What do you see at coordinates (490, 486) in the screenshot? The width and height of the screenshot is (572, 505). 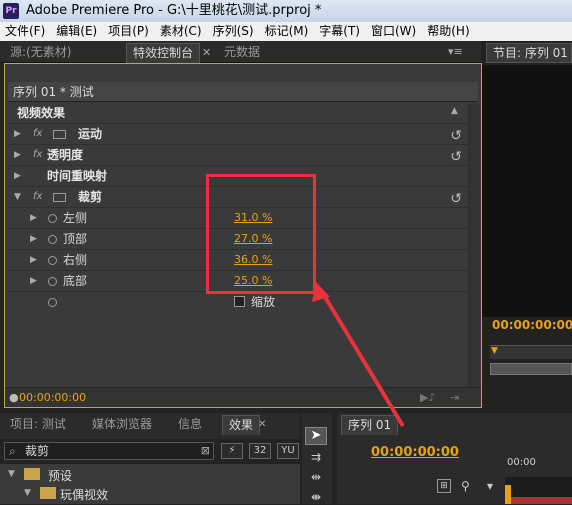 I see `keyframe-icon: ▾` at bounding box center [490, 486].